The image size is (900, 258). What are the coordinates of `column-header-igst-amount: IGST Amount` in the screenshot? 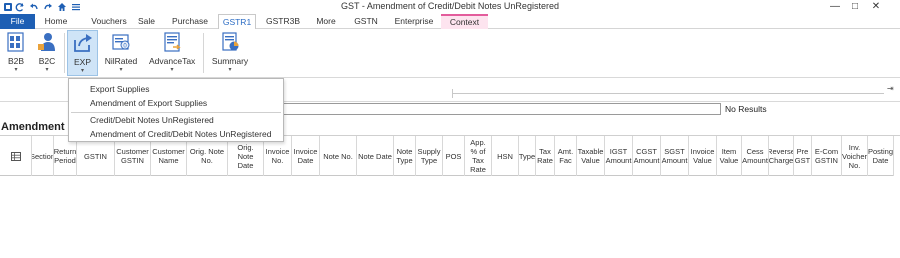 It's located at (619, 156).